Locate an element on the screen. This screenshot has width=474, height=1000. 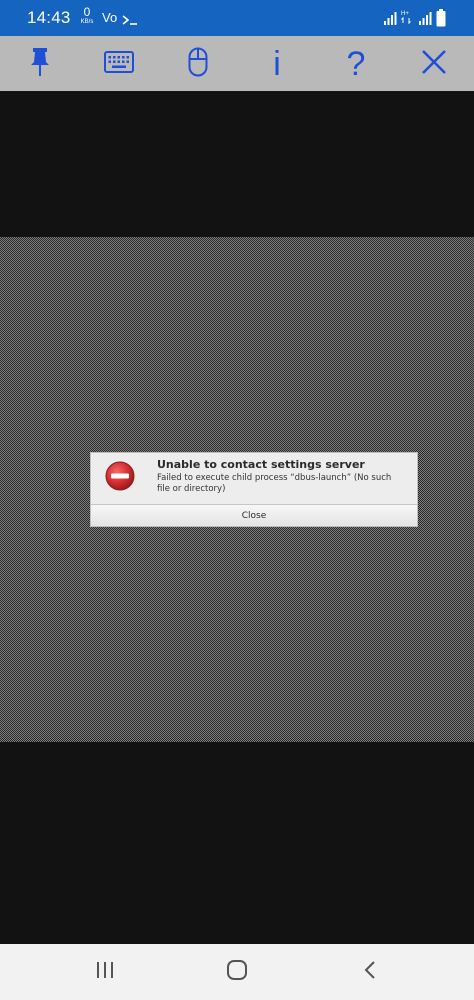
android-nav-bar is located at coordinates (237, 972).